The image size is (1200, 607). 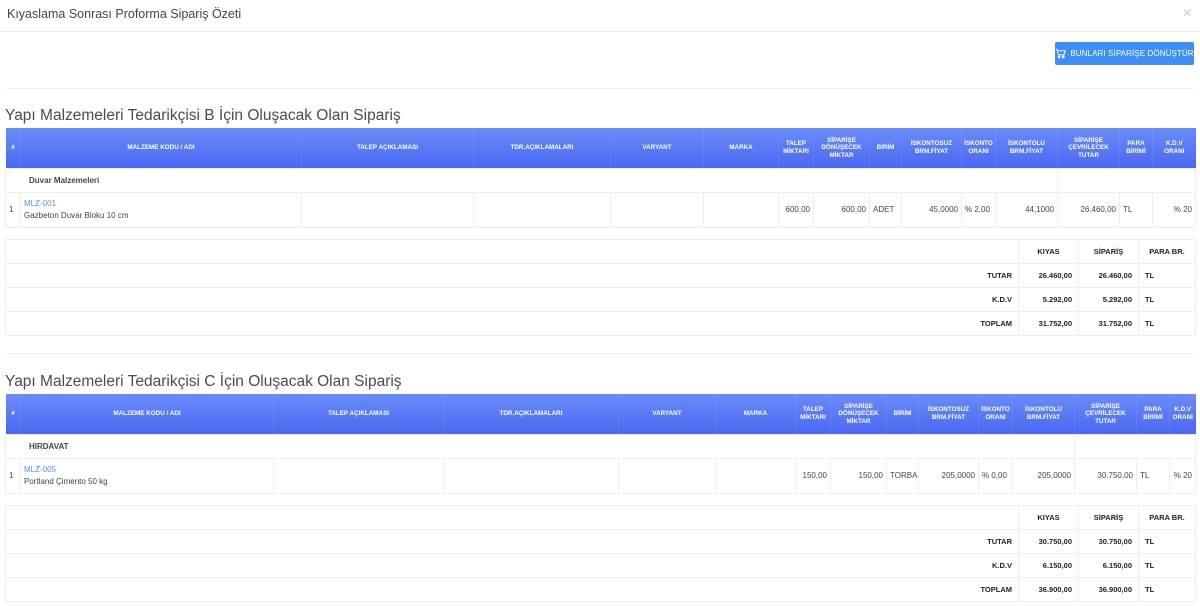 I want to click on order-amount: 30.750,00, so click(x=1105, y=475).